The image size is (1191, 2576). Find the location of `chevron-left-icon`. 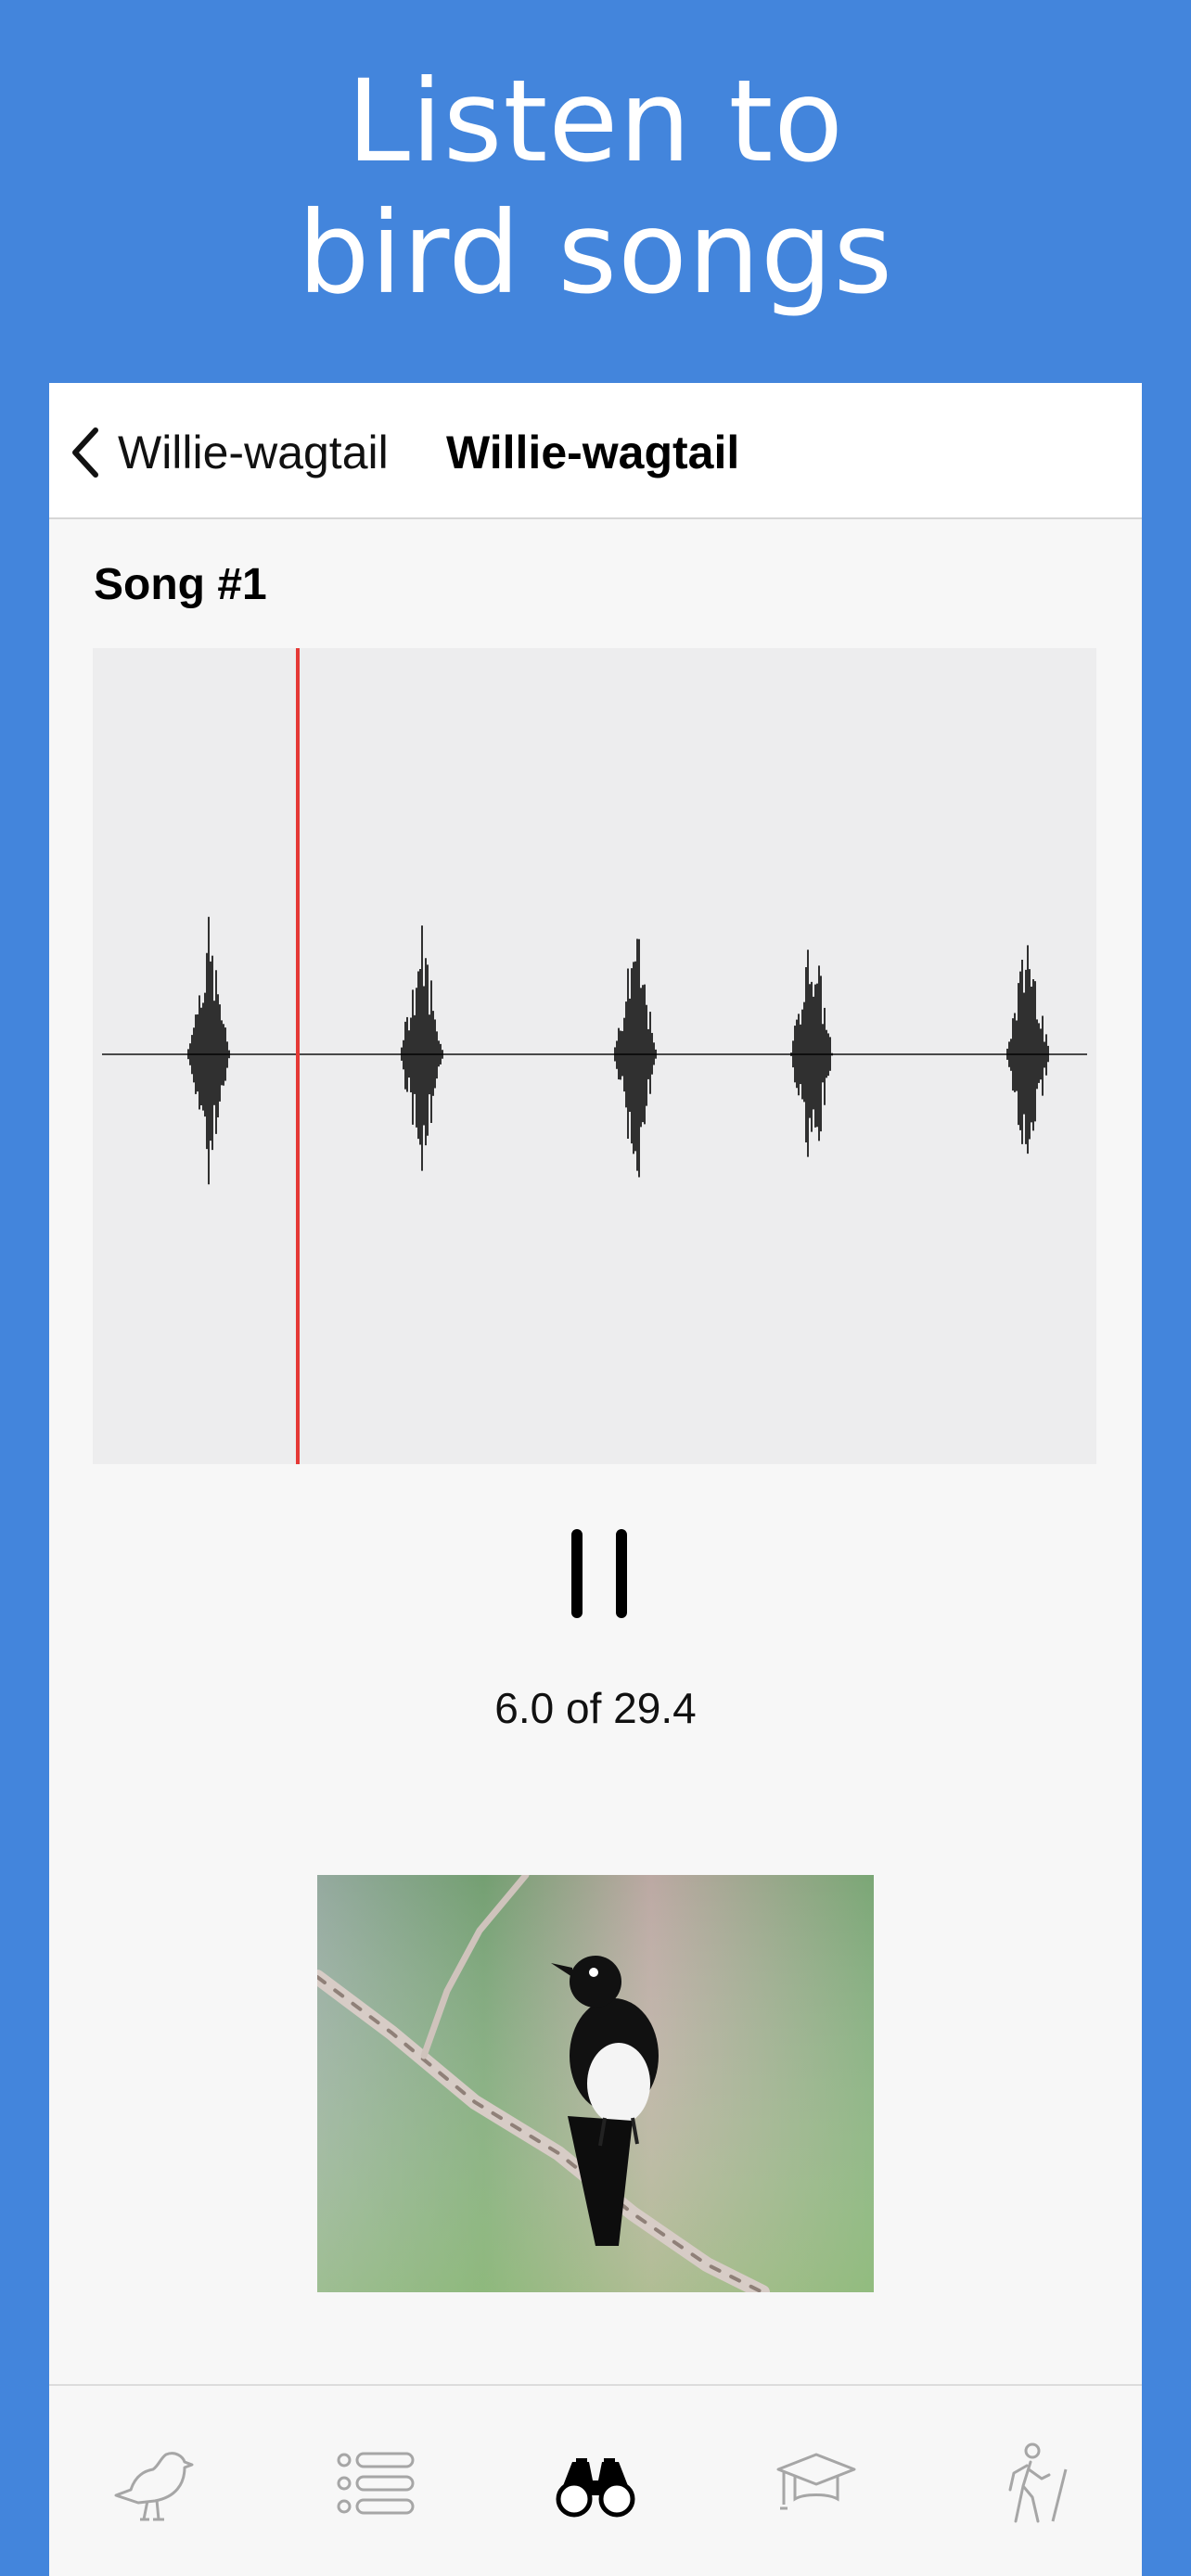

chevron-left-icon is located at coordinates (85, 452).